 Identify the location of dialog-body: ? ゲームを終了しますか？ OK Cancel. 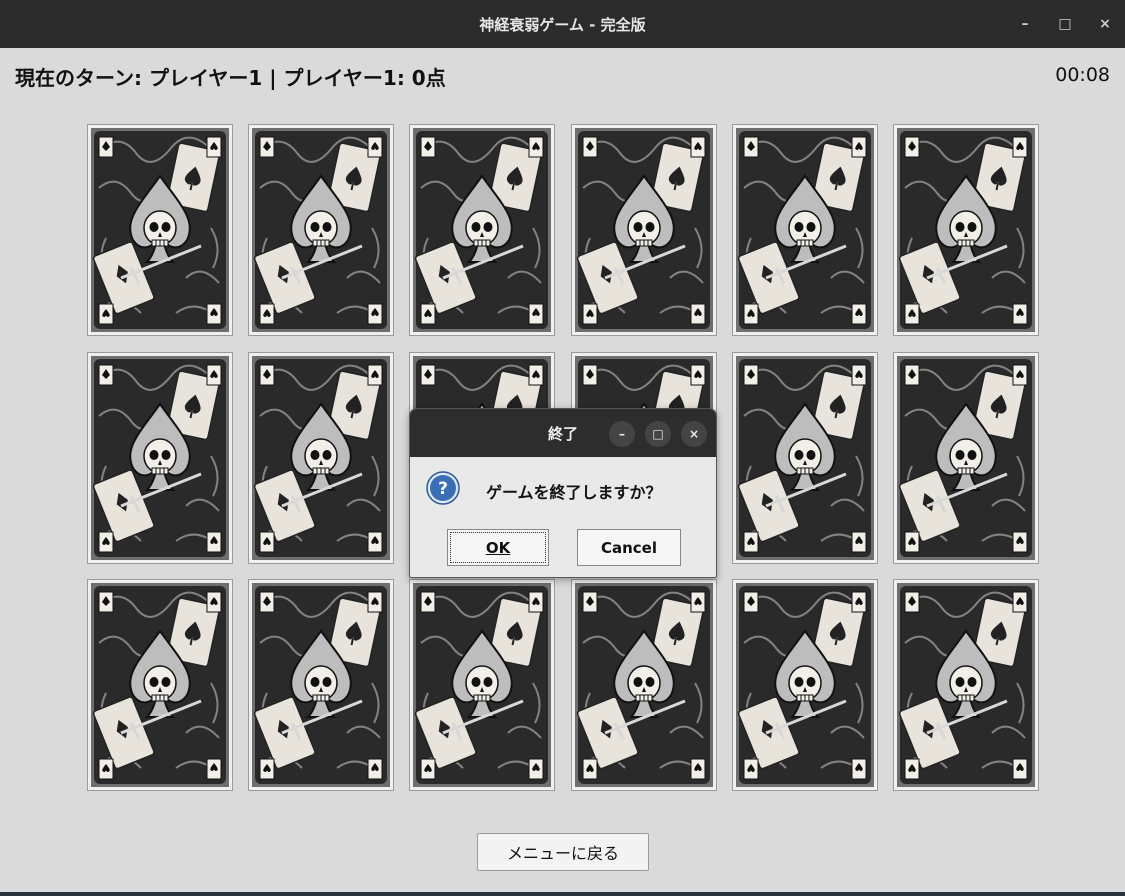
(563, 517).